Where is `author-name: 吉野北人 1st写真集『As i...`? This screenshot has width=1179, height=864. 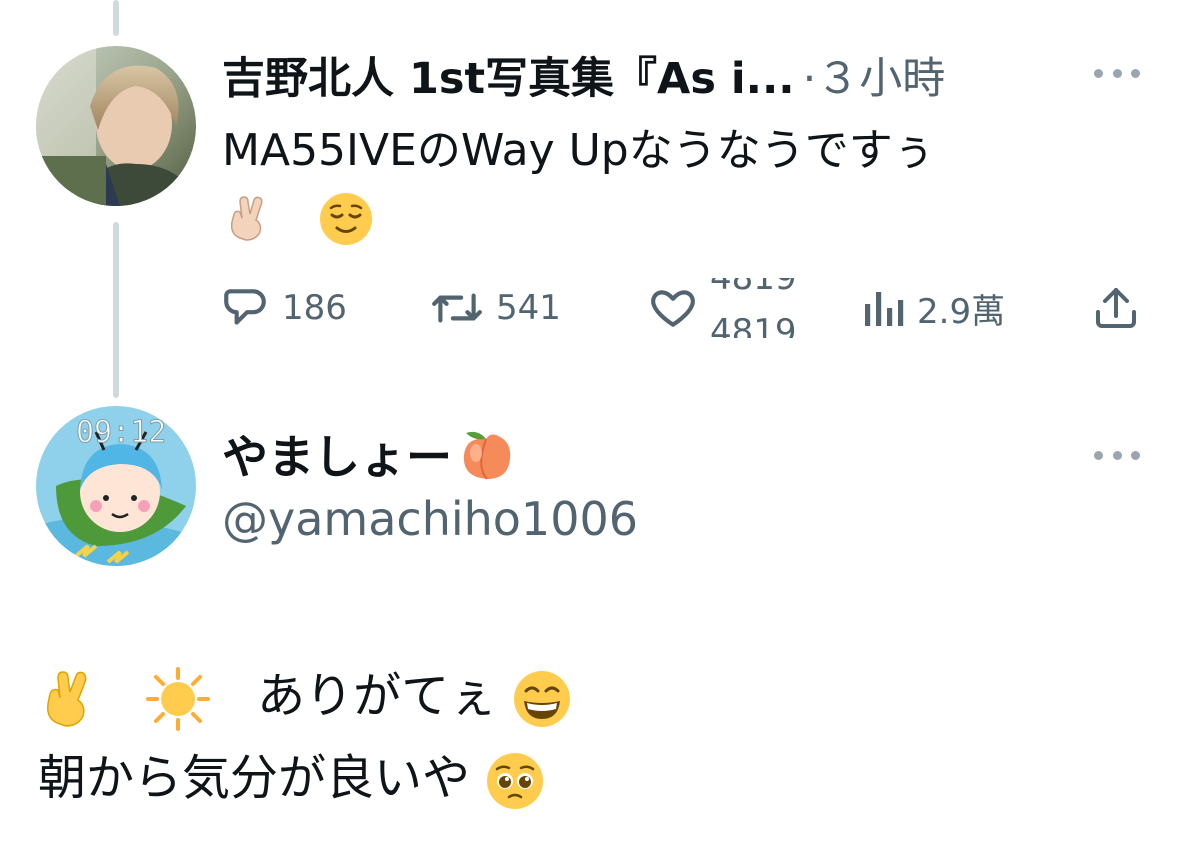 author-name: 吉野北人 1st写真集『As i... is located at coordinates (508, 75).